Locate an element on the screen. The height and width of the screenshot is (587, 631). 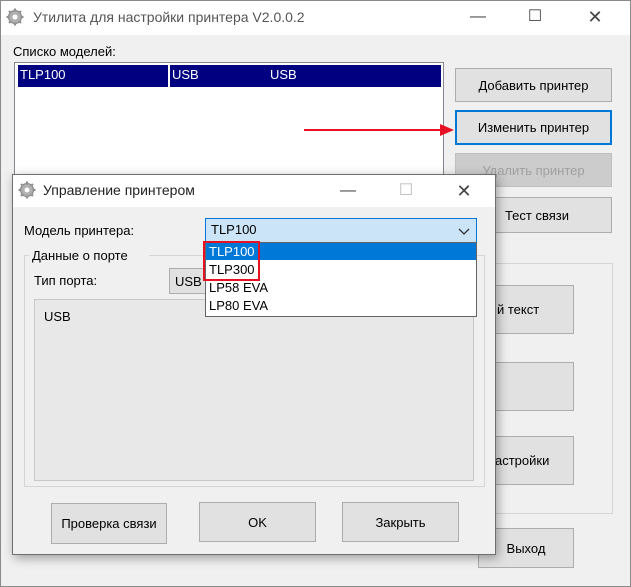
dropdown-option: LP58 EVA is located at coordinates (309, 288).